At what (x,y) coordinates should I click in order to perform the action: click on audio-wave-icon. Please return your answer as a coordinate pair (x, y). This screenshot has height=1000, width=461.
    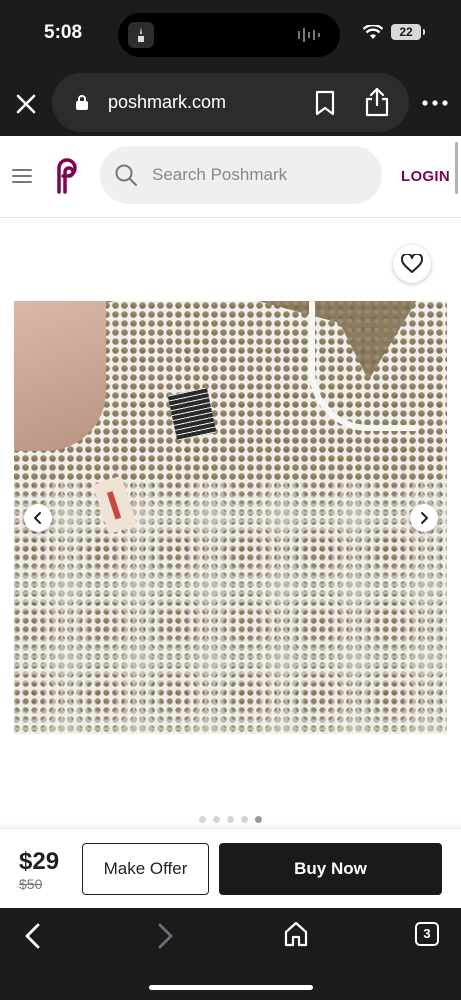
    Looking at the image, I should click on (309, 35).